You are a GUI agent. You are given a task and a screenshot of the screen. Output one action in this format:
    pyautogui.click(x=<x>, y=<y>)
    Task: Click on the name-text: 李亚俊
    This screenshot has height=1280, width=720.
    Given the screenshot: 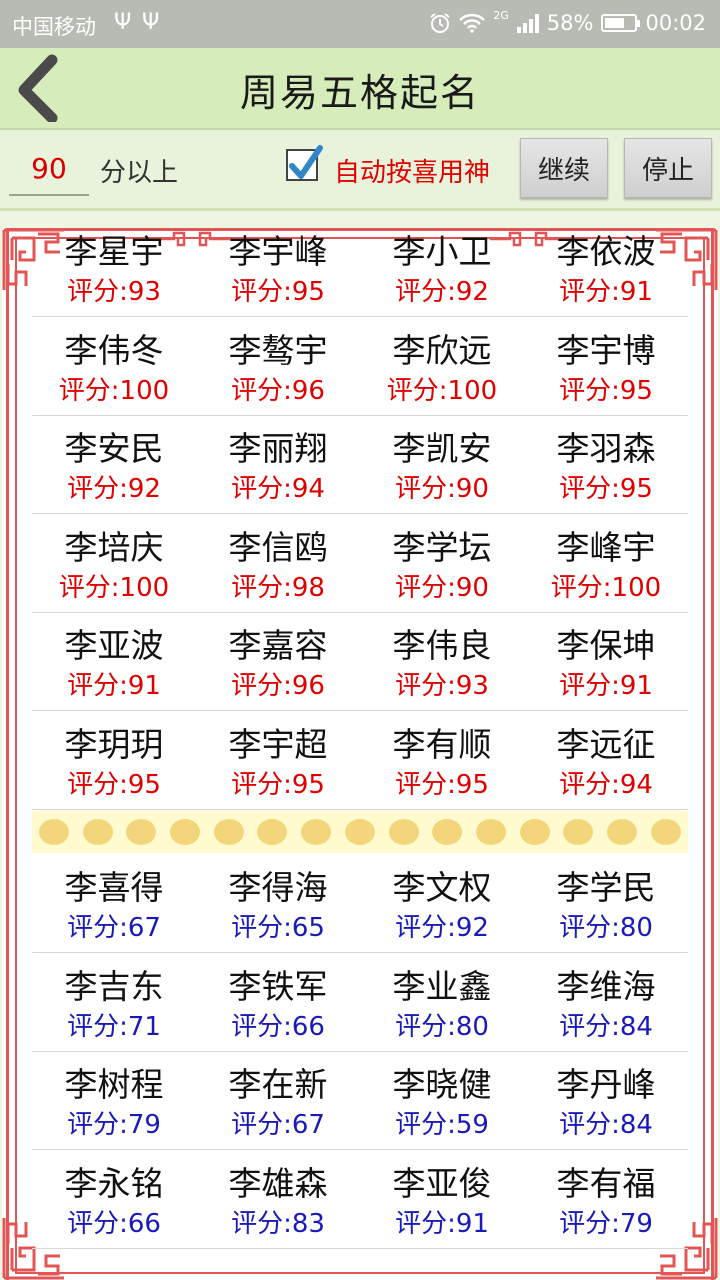 What is the action you would take?
    pyautogui.click(x=442, y=1183)
    